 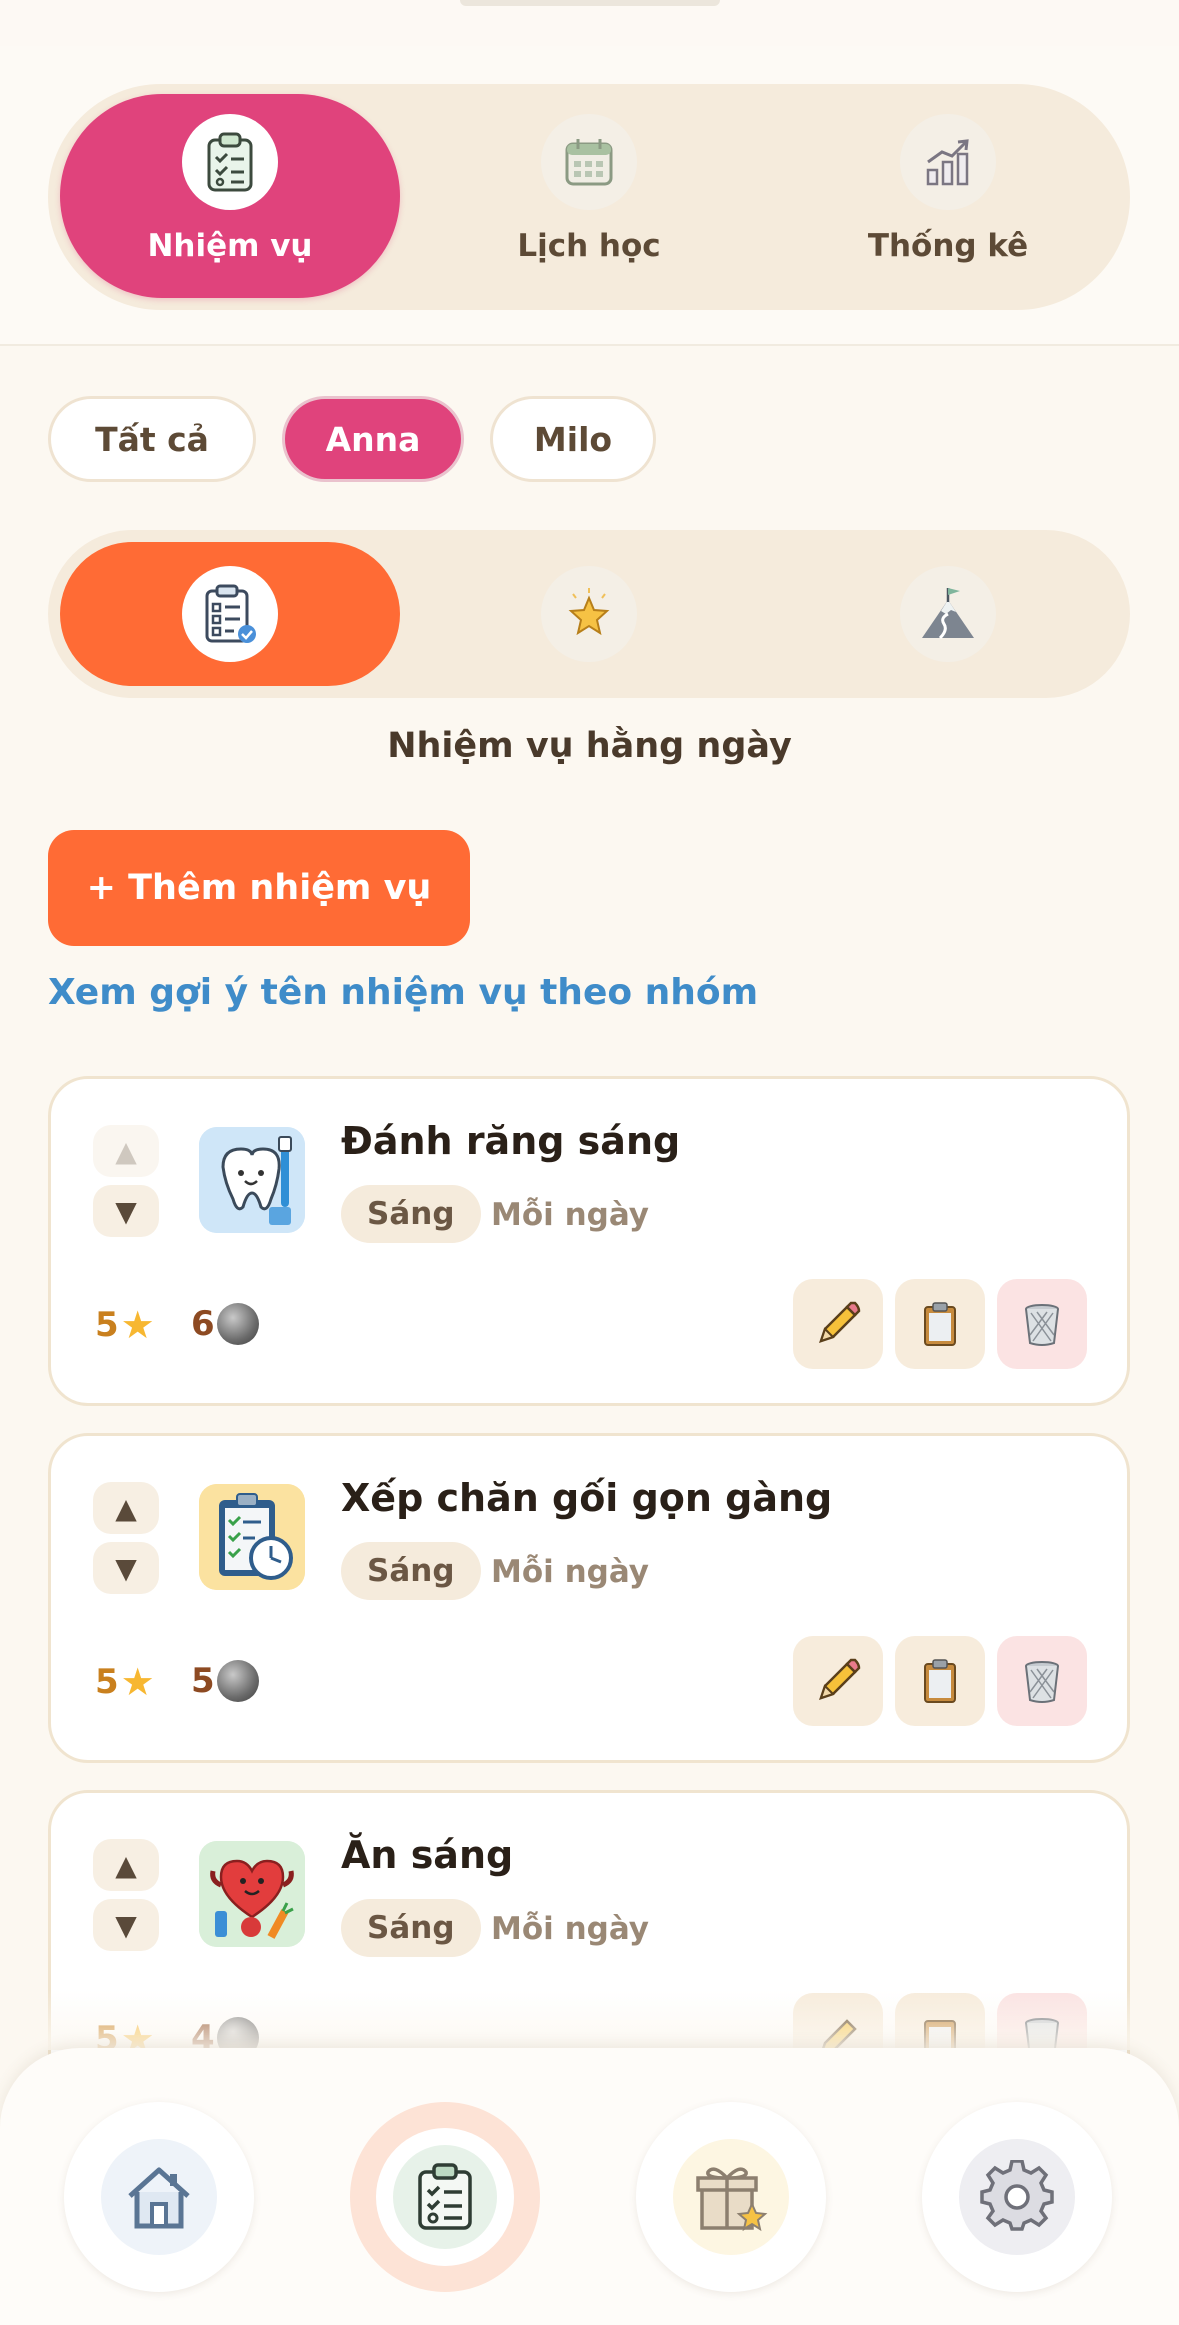 I want to click on nav-tasks, so click(x=445, y=2197).